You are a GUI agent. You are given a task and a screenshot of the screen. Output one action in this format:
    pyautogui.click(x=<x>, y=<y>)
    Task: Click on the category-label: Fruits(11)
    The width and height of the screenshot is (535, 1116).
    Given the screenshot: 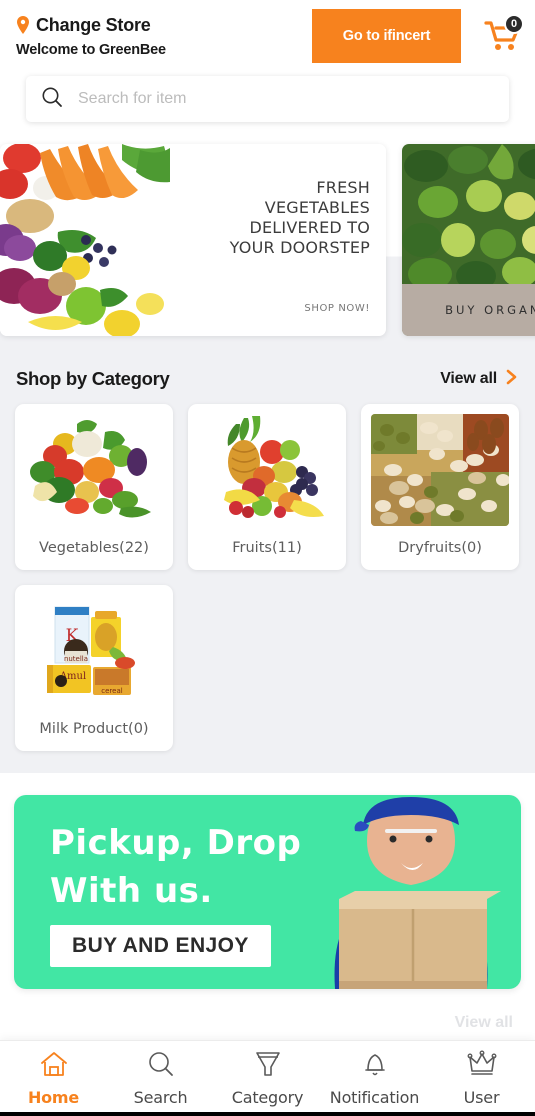 What is the action you would take?
    pyautogui.click(x=267, y=548)
    